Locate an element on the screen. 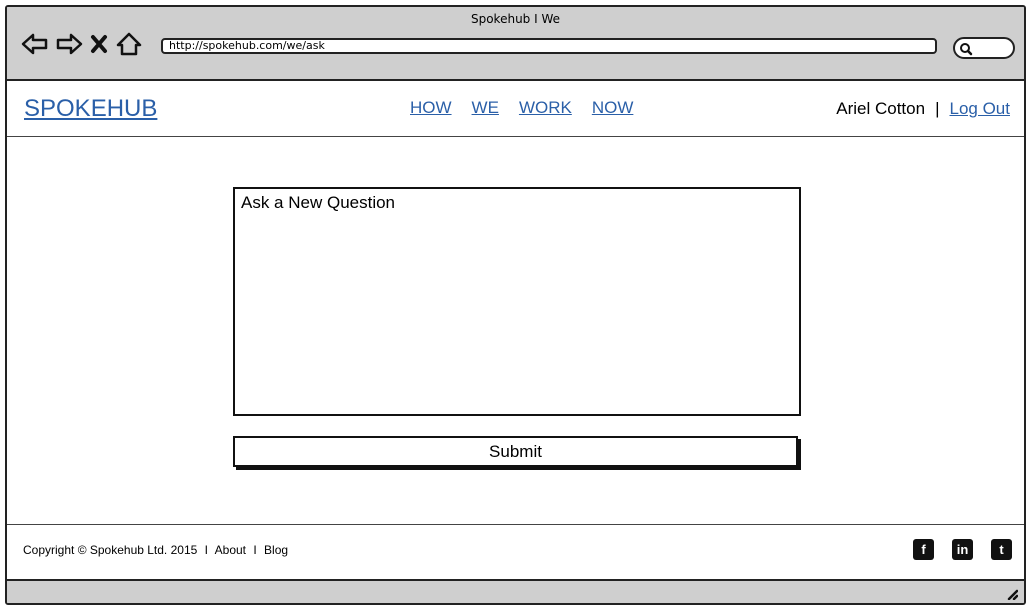 The height and width of the screenshot is (612, 1033). facebook-icon: f is located at coordinates (923, 549).